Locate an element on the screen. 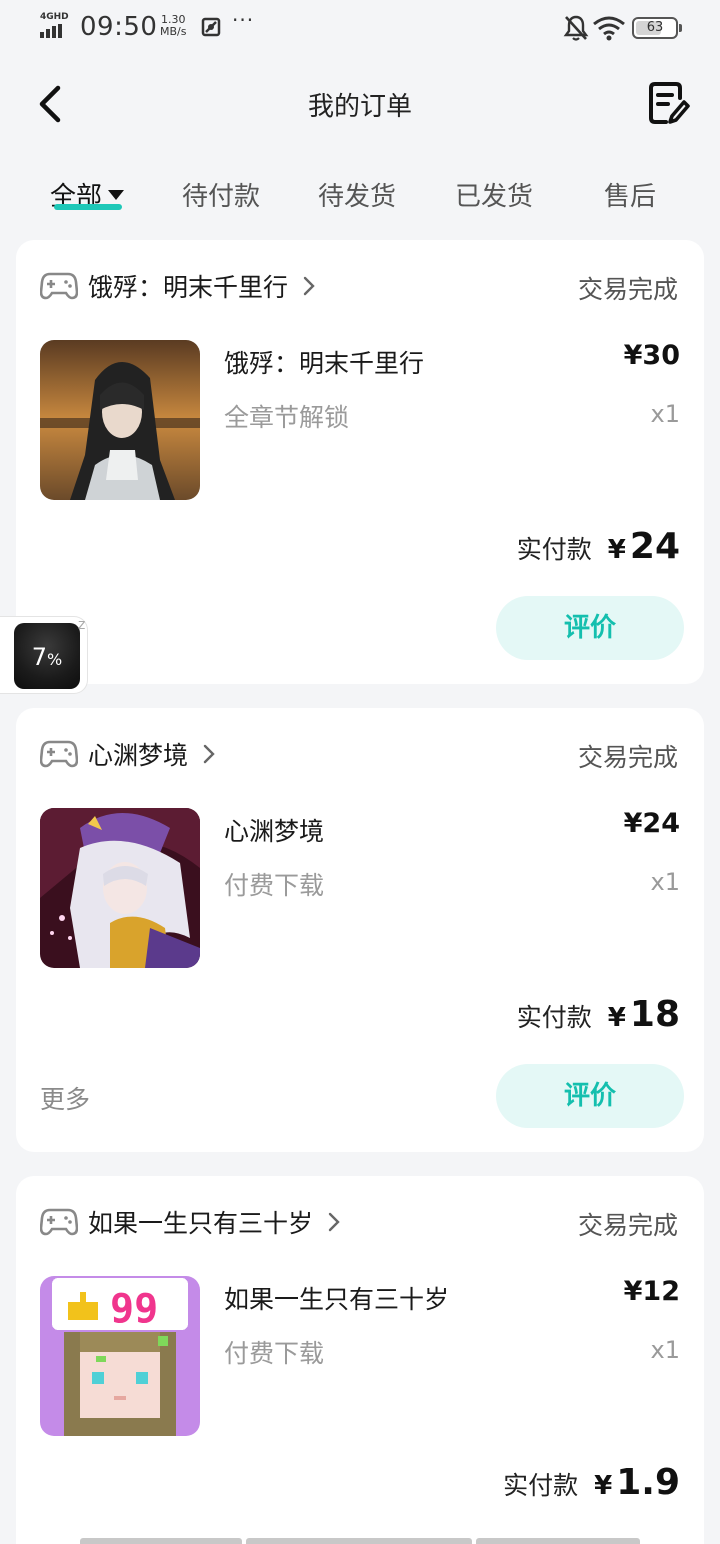 Image resolution: width=720 pixels, height=1544 pixels. more-notifications-icon: ··· is located at coordinates (243, 20).